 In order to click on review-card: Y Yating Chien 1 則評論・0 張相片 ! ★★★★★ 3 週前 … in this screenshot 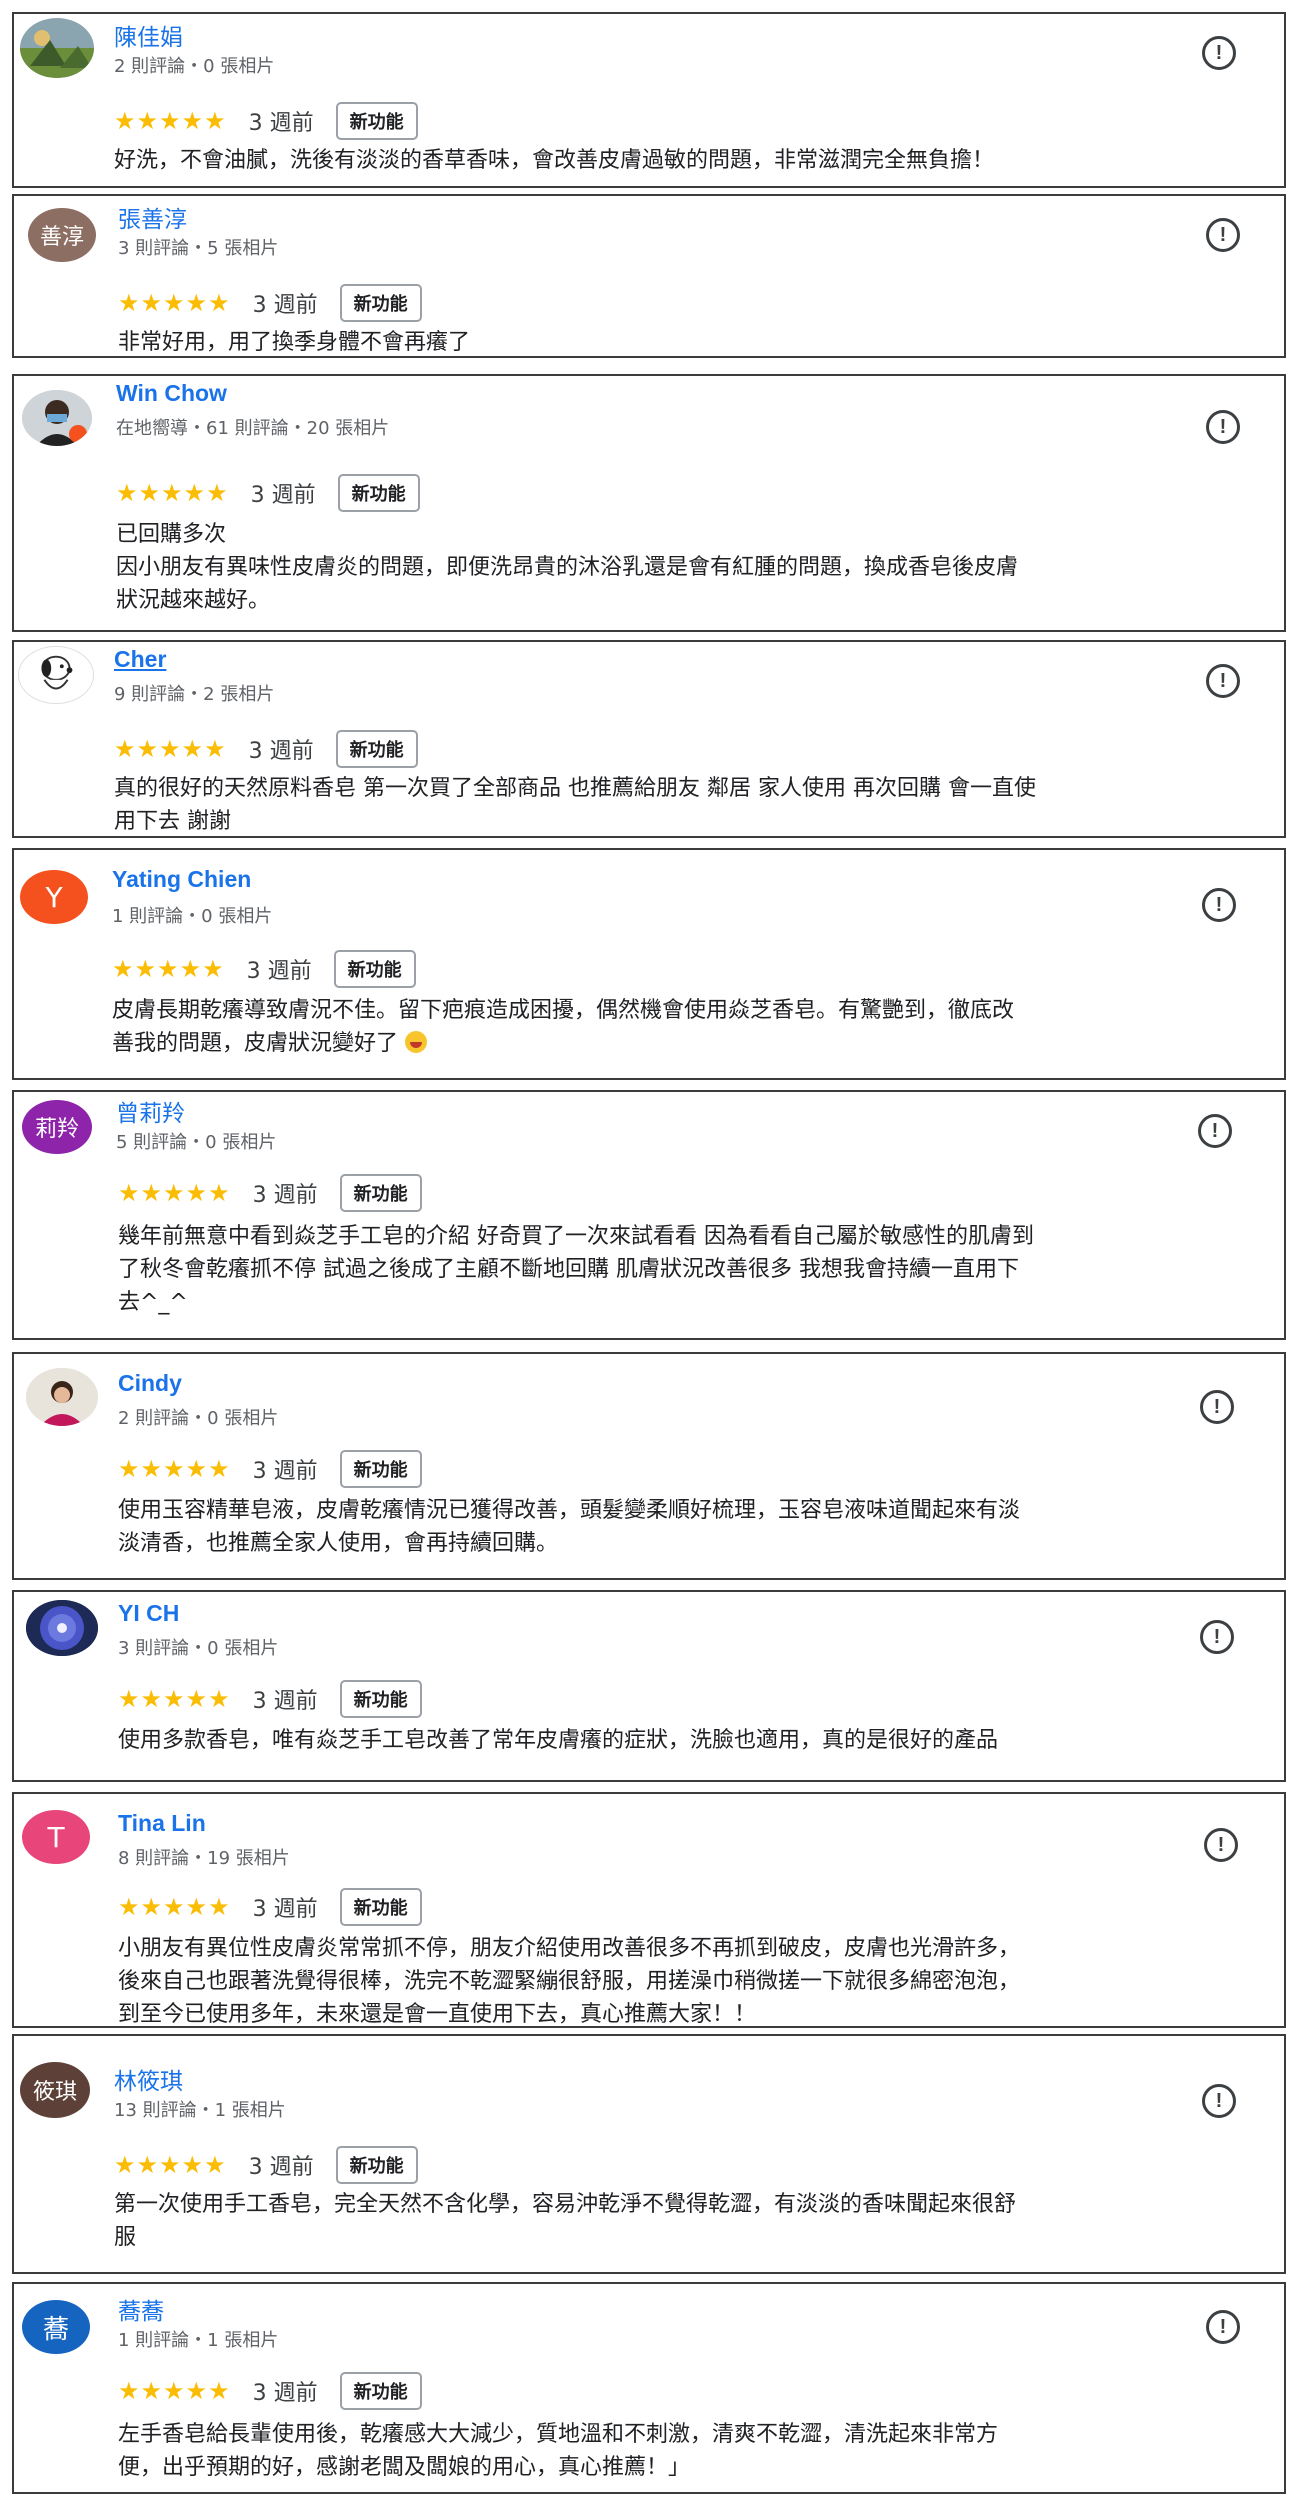, I will do `click(649, 964)`.